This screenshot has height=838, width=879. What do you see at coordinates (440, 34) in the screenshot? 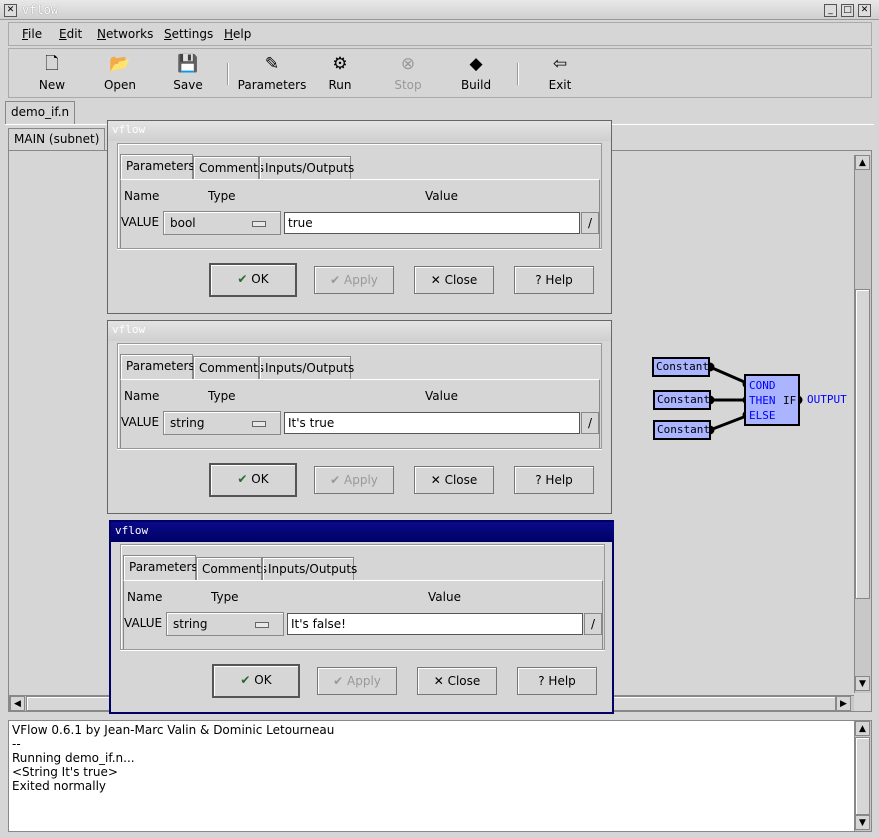
I see `menu-bar: File Edit Networks Settings Help` at bounding box center [440, 34].